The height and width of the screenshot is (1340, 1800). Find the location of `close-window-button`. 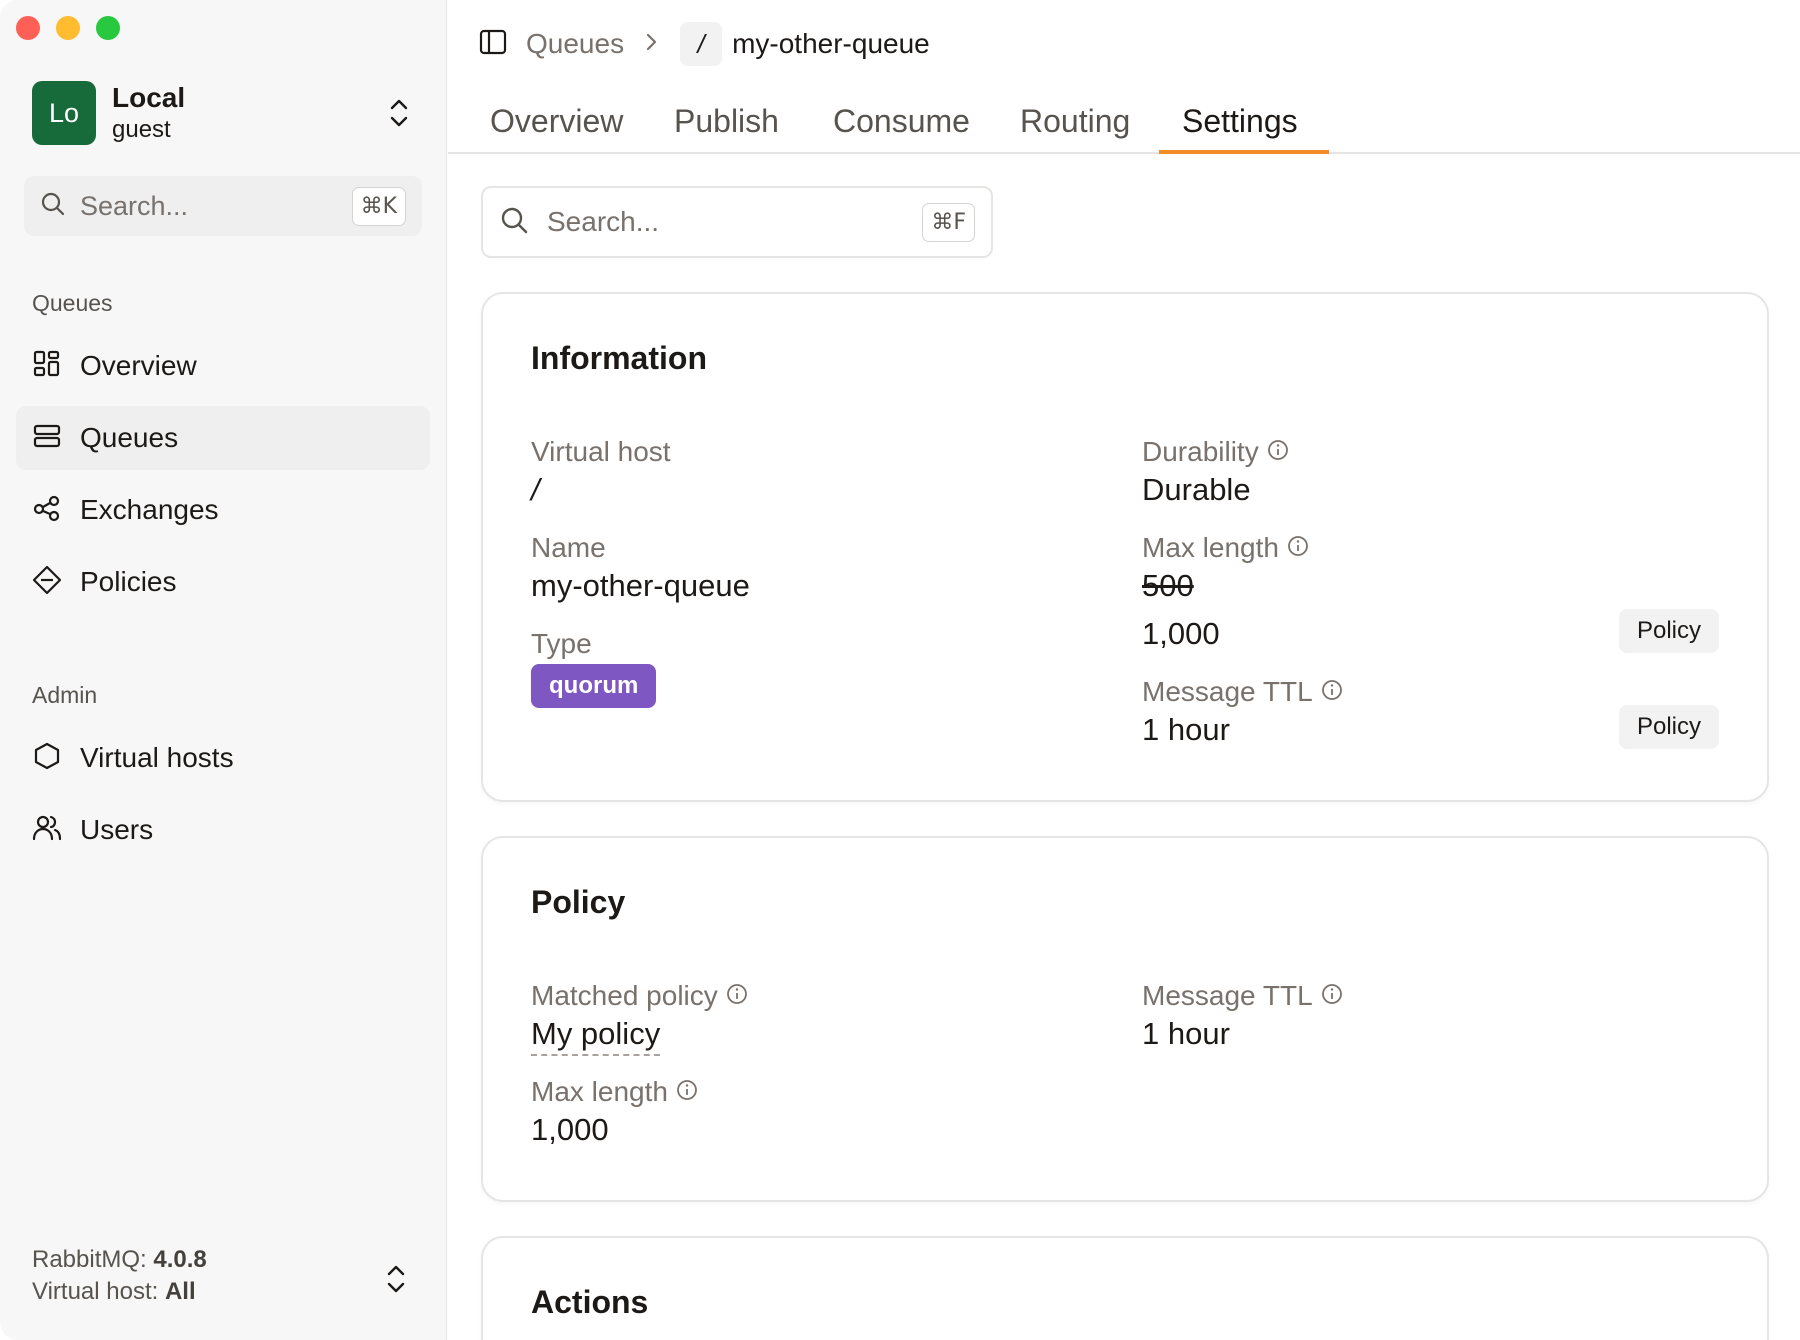

close-window-button is located at coordinates (28, 28).